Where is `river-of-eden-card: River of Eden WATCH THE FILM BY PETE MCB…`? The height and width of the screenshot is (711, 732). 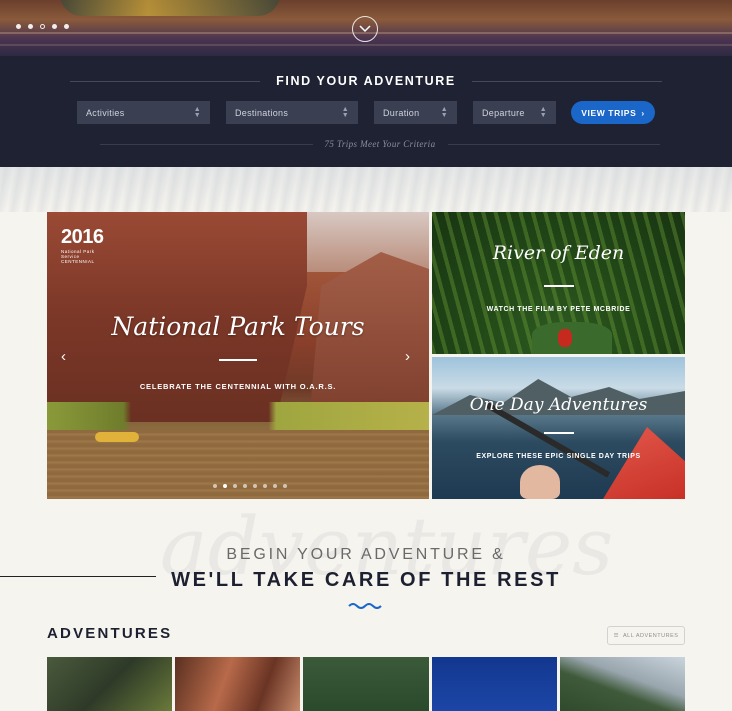 river-of-eden-card: River of Eden WATCH THE FILM BY PETE MCB… is located at coordinates (558, 283).